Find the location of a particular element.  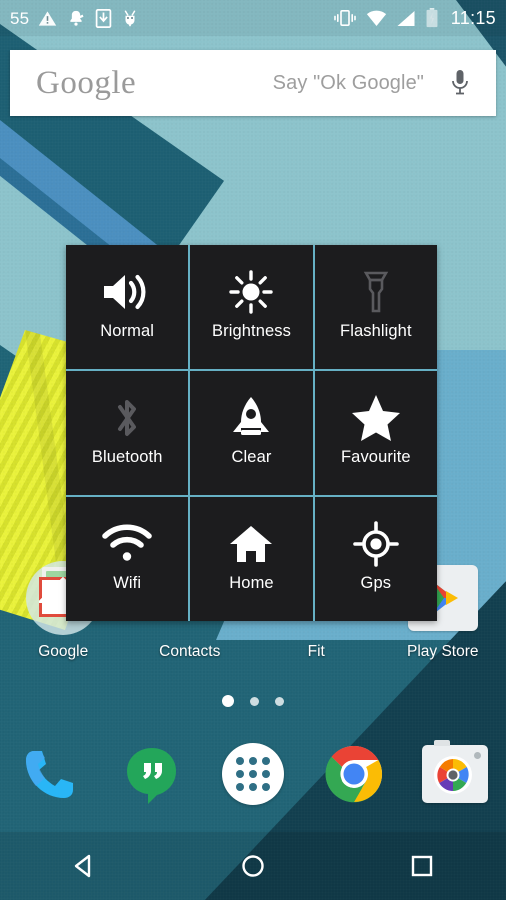

dock is located at coordinates (253, 774).